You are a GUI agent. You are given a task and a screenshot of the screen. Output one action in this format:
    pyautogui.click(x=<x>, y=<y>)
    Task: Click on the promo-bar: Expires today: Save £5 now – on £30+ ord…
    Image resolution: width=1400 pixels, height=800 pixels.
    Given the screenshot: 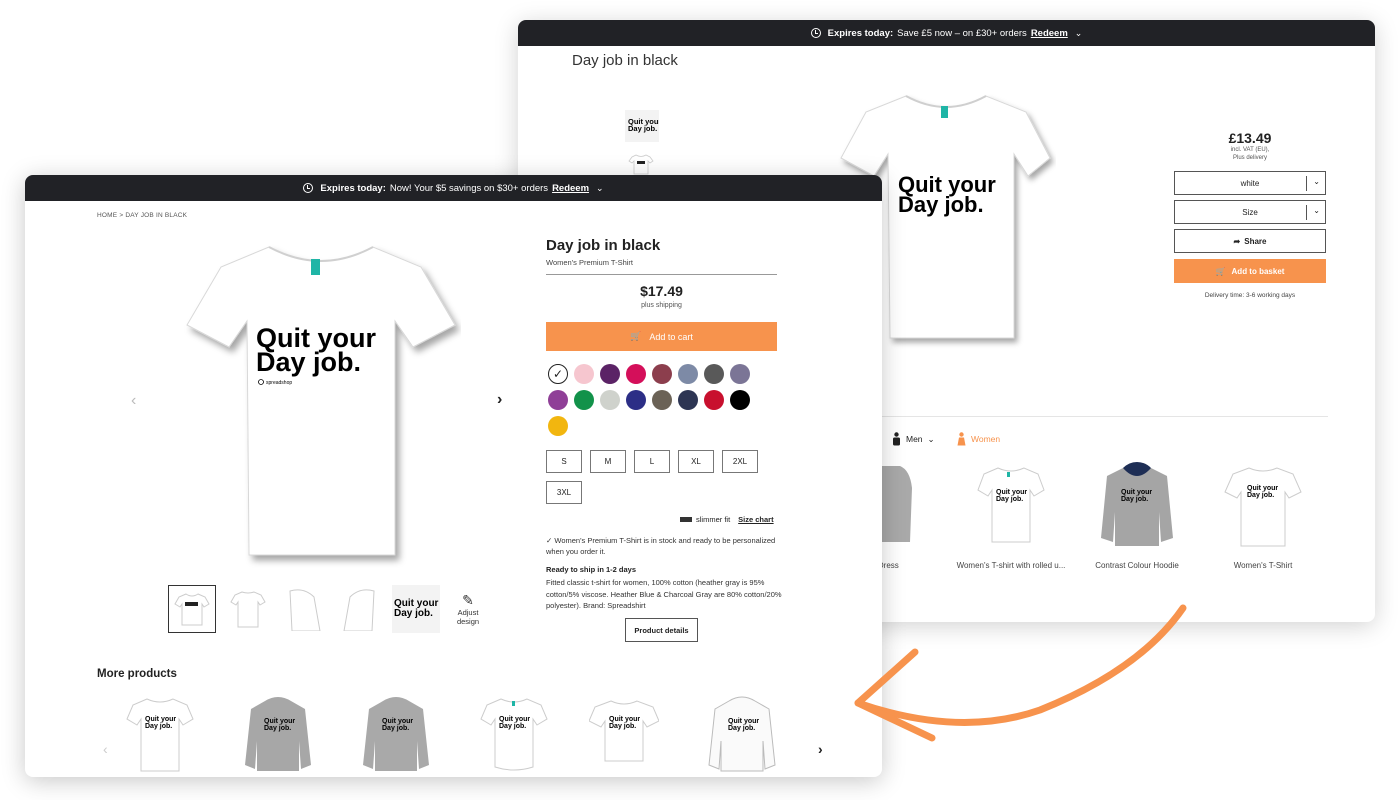 What is the action you would take?
    pyautogui.click(x=946, y=33)
    